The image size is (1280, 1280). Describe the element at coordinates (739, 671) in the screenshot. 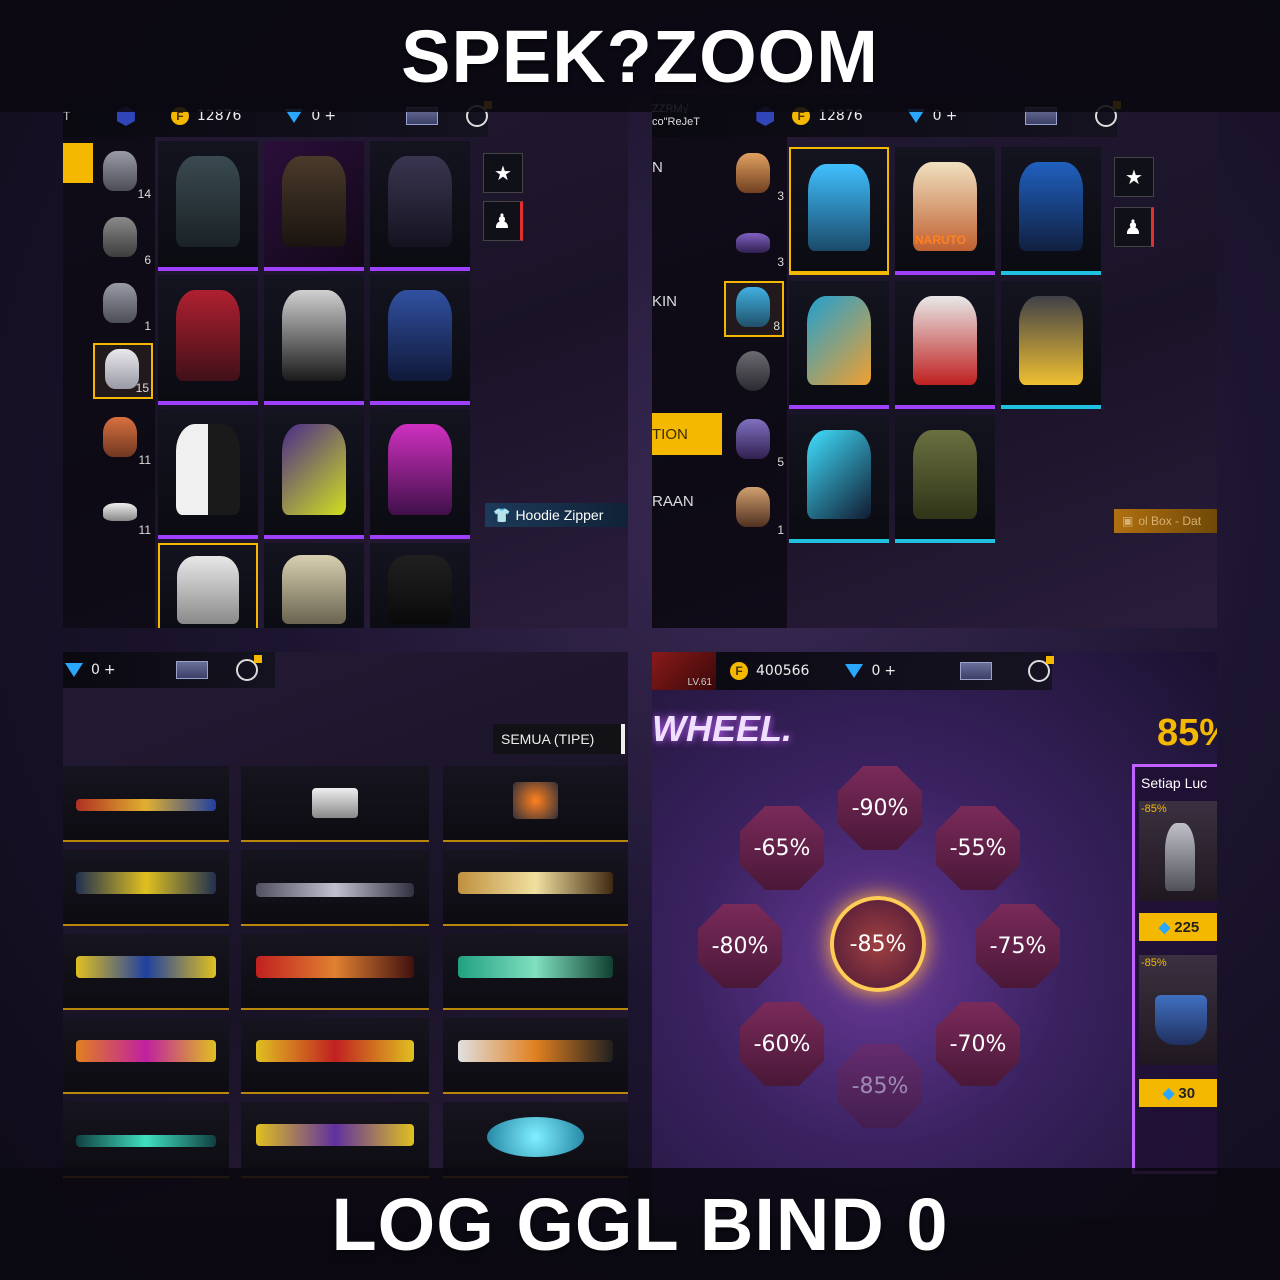

I see `coin-icon: F` at that location.